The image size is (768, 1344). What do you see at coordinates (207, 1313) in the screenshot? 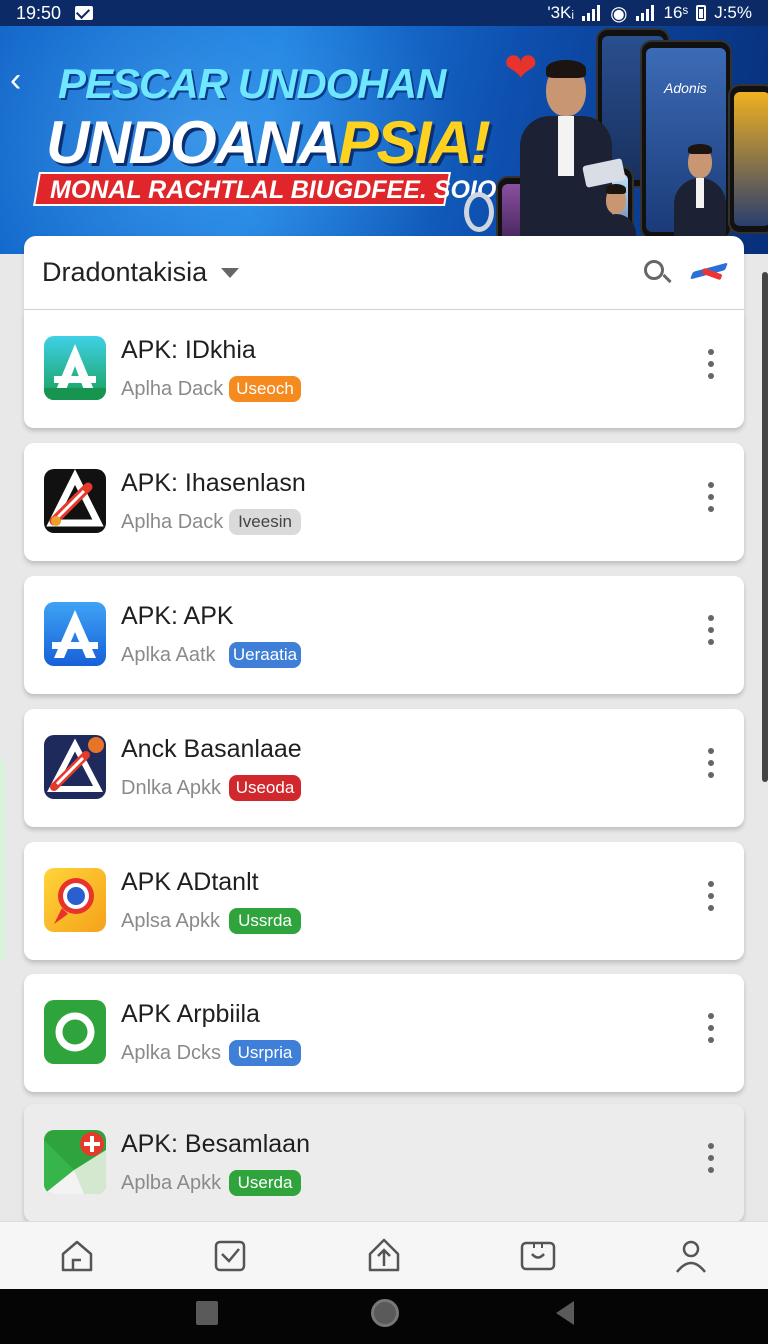
I see `recents-button` at bounding box center [207, 1313].